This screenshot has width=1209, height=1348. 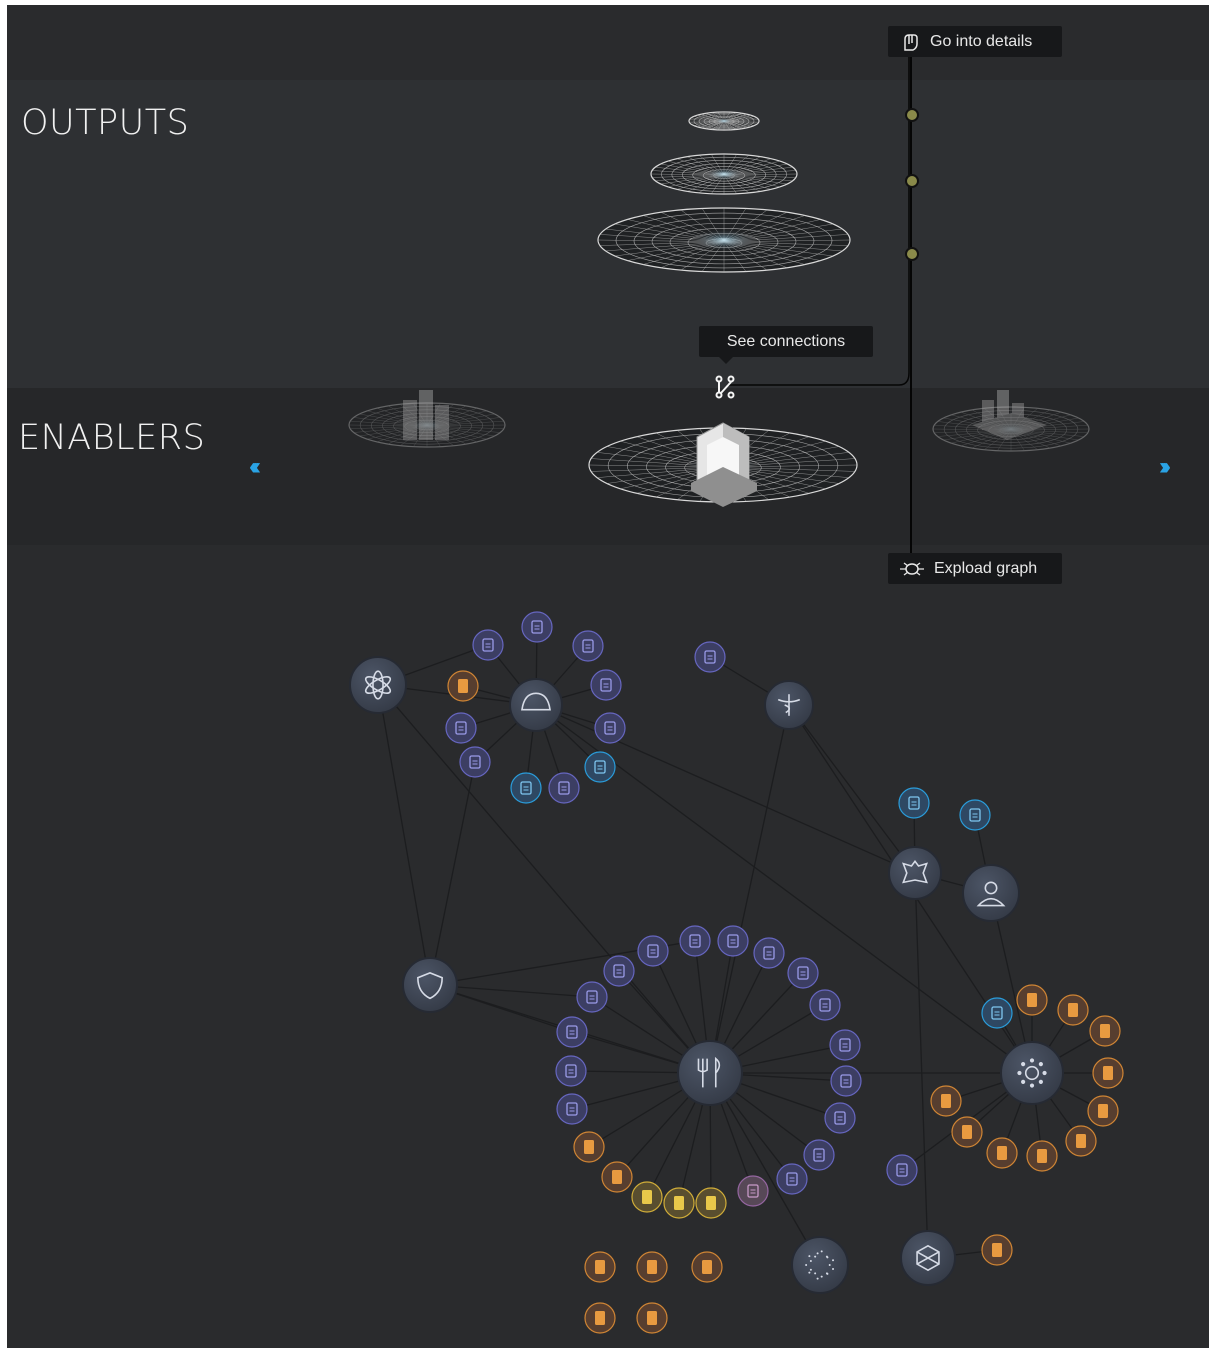 I want to click on building-icon, so click(x=724, y=464).